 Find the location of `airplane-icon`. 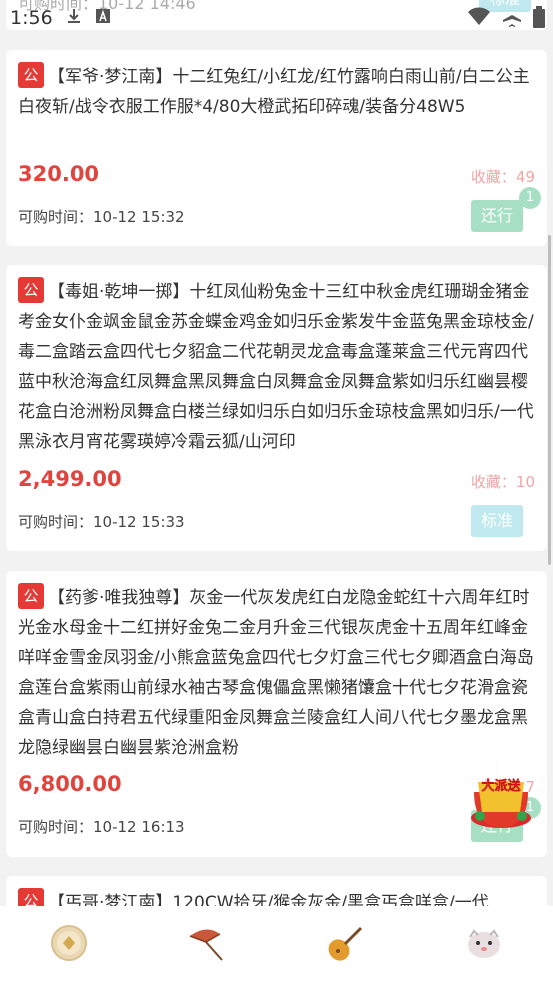

airplane-icon is located at coordinates (512, 19).